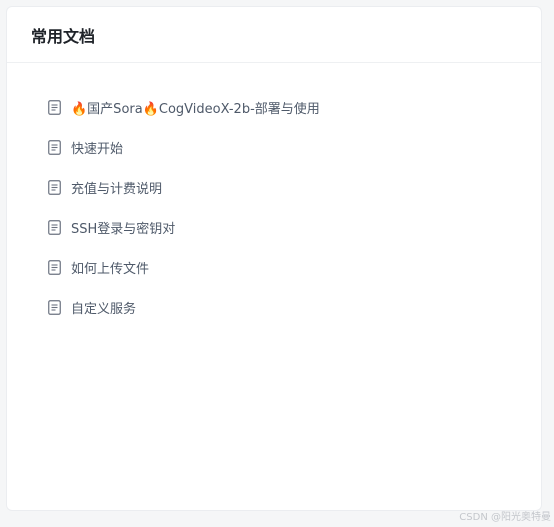 The image size is (554, 527). I want to click on doc-link-label: 快速开始, so click(97, 147).